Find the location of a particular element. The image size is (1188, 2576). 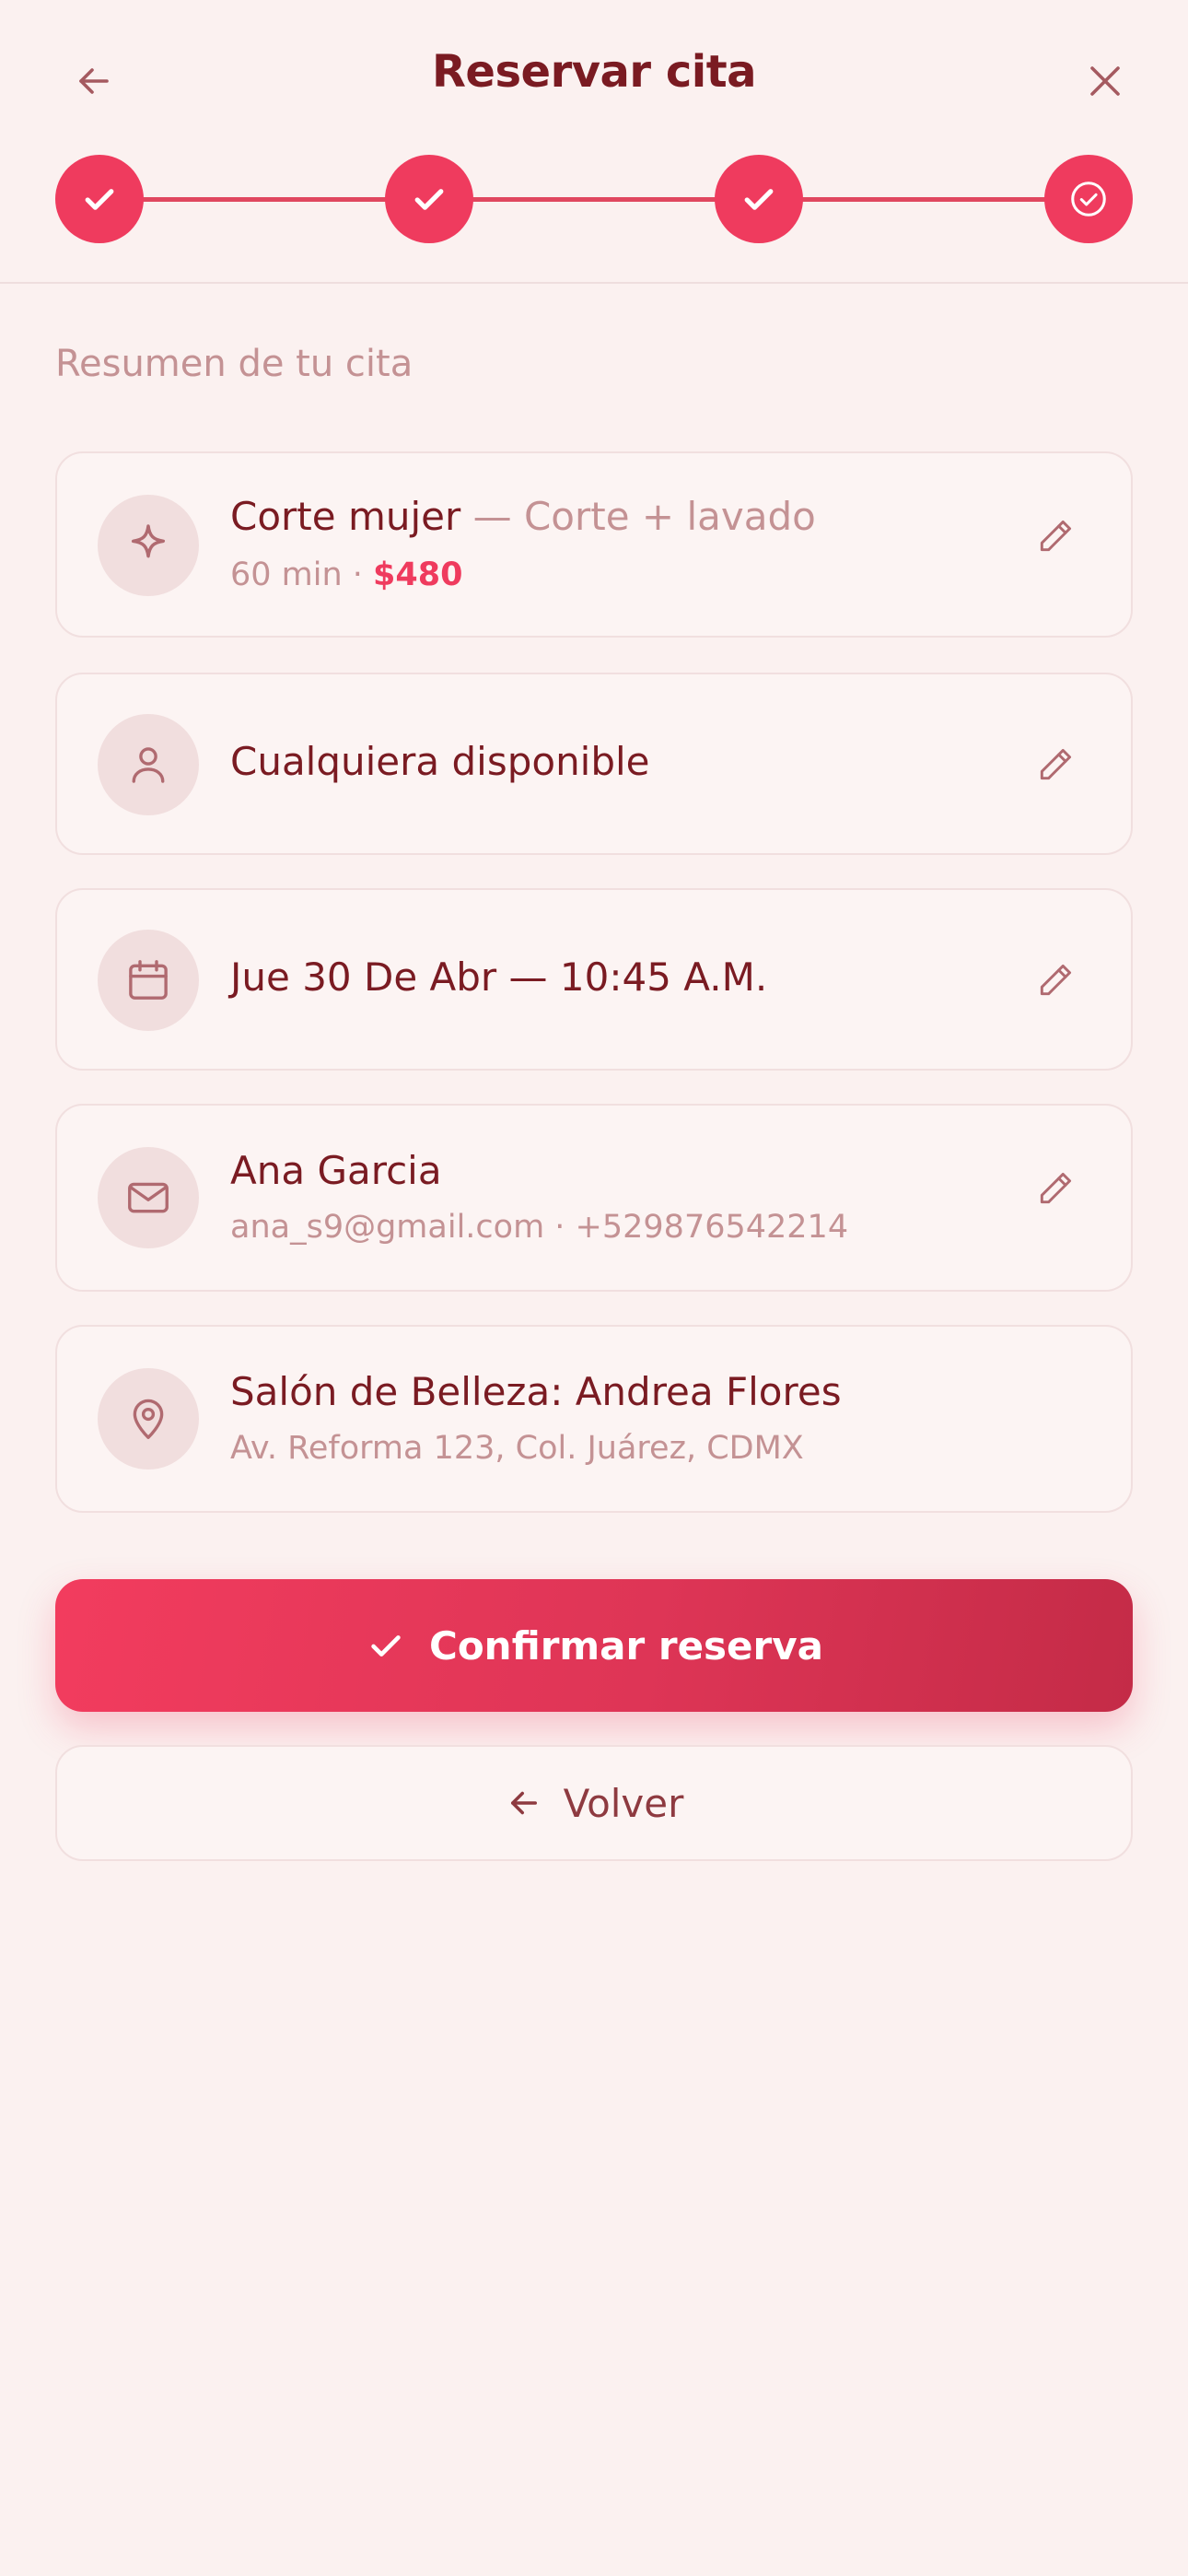

confirm-booking-button: Confirmar reserva is located at coordinates (594, 1645).